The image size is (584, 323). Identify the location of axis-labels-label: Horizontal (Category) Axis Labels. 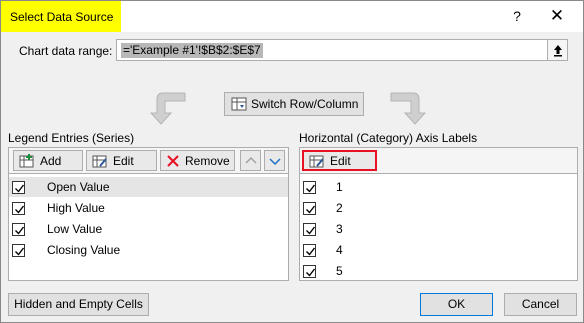
(388, 138).